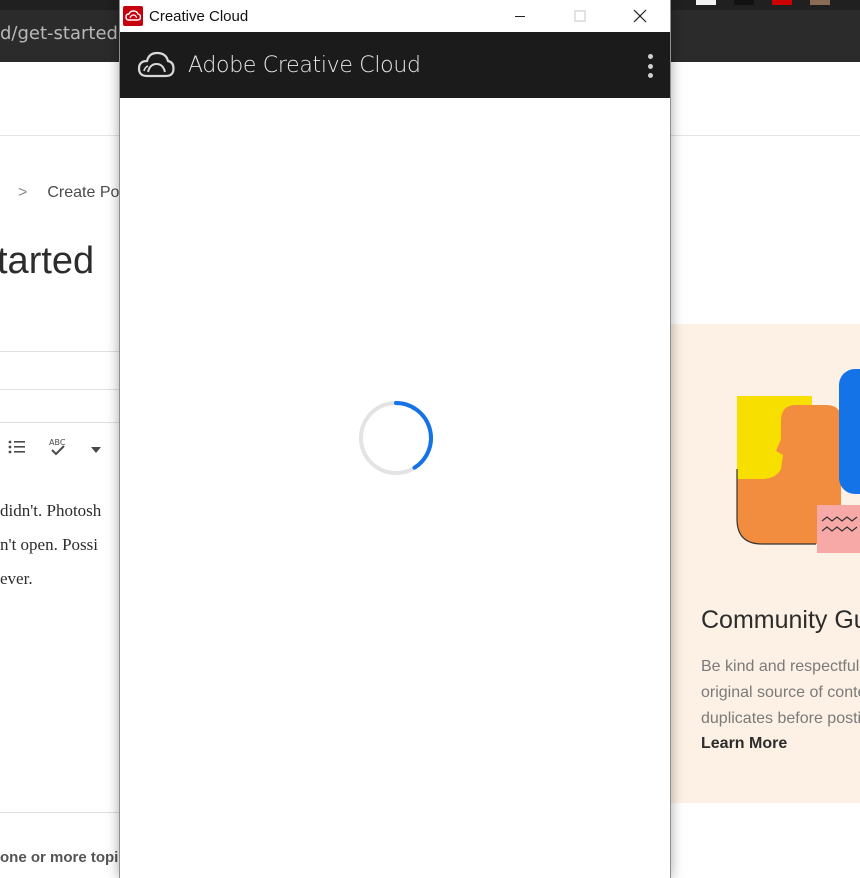 The width and height of the screenshot is (860, 878). I want to click on browser-url: d/get-started, so click(59, 33).